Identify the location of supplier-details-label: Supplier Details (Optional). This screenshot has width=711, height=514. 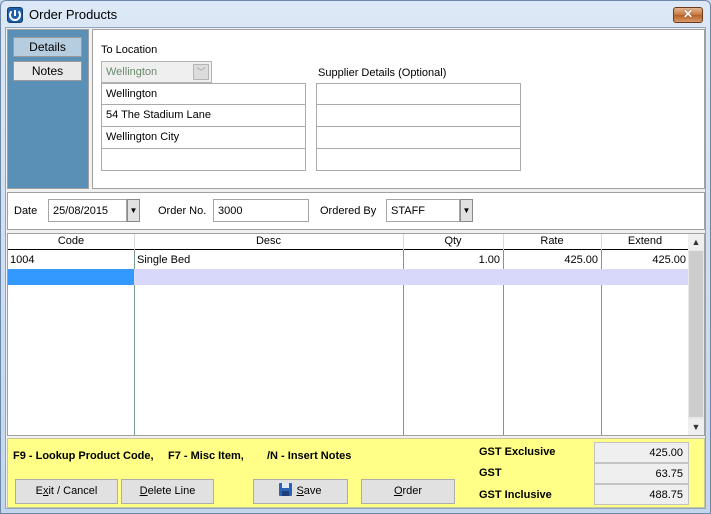
(382, 73).